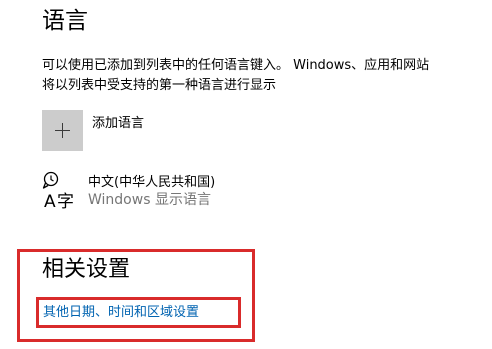  I want to click on language-subtitle: Windows 显示语言, so click(149, 200).